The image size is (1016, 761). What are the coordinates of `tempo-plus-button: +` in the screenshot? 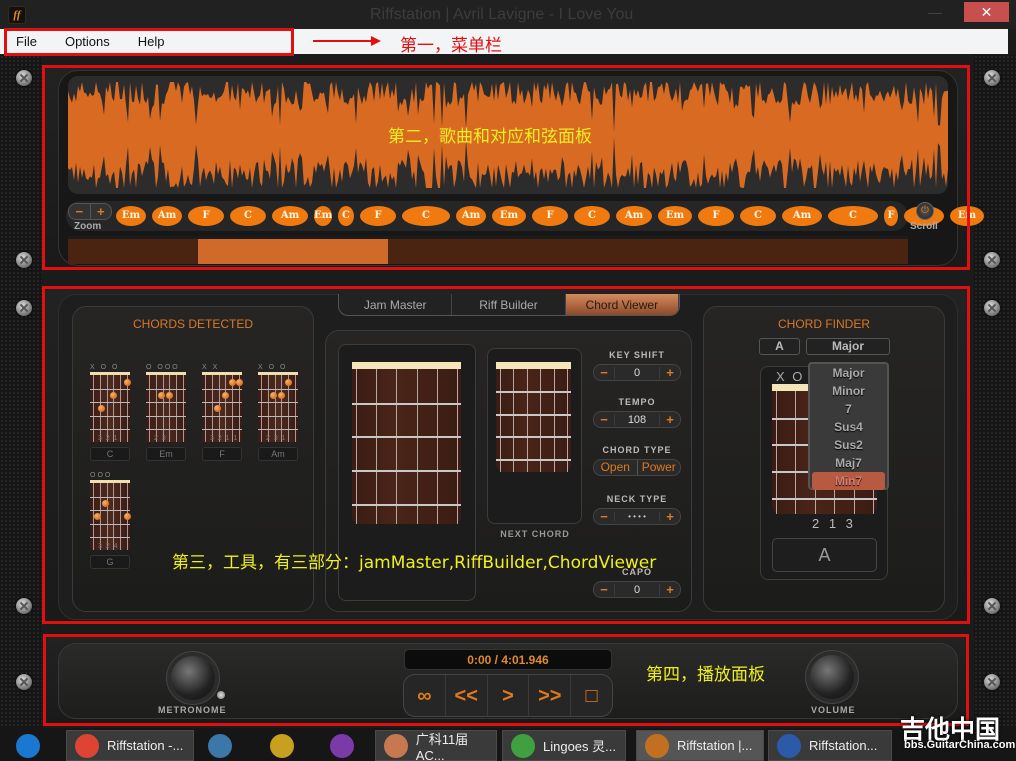 It's located at (670, 419).